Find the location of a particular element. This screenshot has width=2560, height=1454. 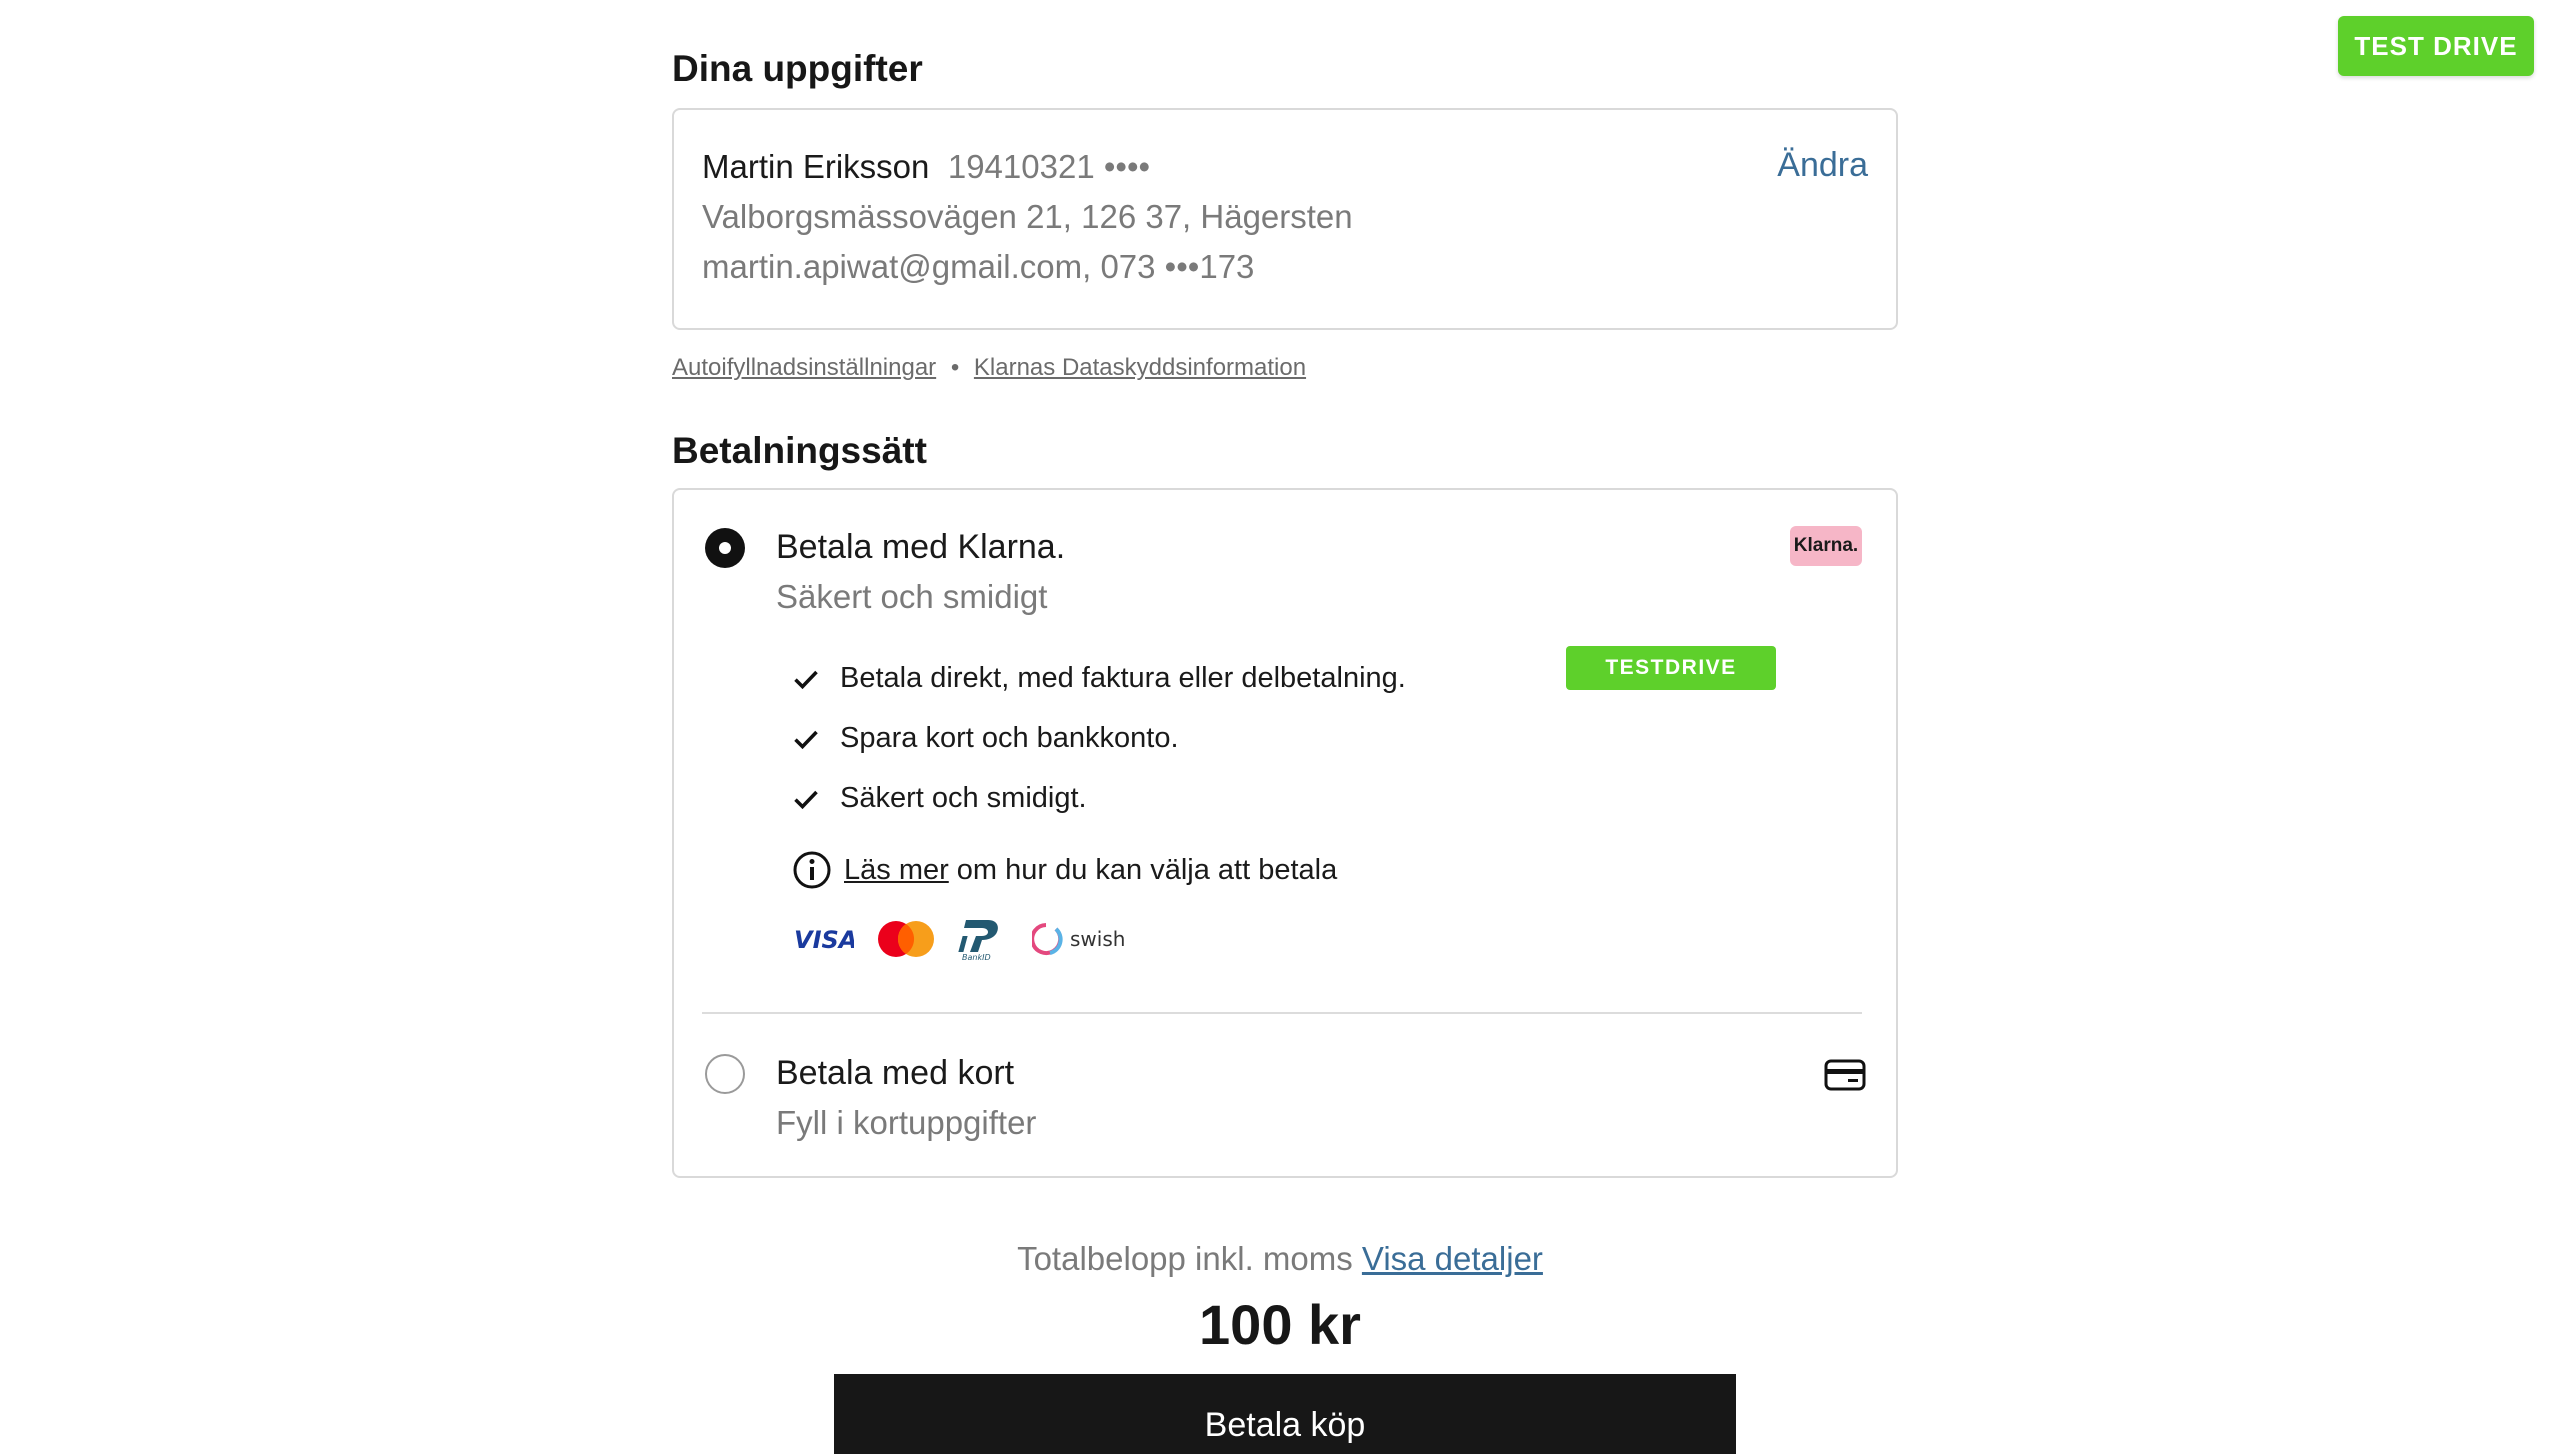

test-drive-badge: TEST DRIVE is located at coordinates (2436, 46).